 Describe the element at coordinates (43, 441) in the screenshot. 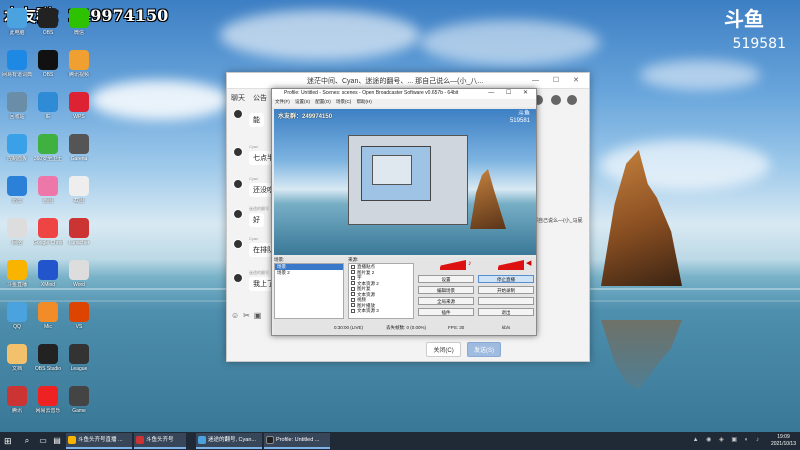

I see `task-view-icon: ▭` at that location.